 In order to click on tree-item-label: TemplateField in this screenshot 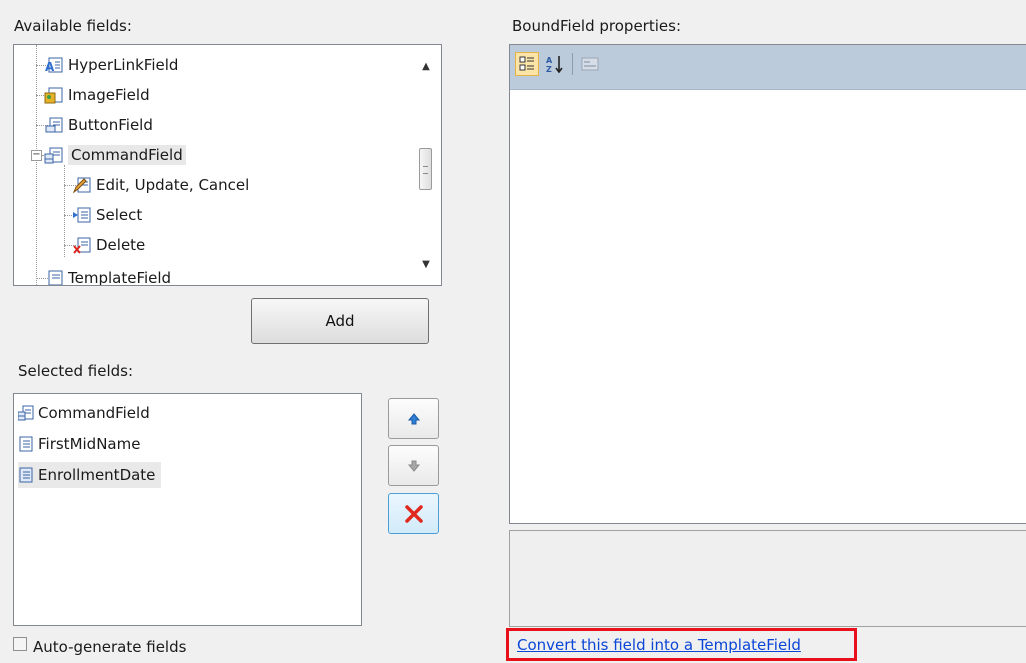, I will do `click(120, 277)`.